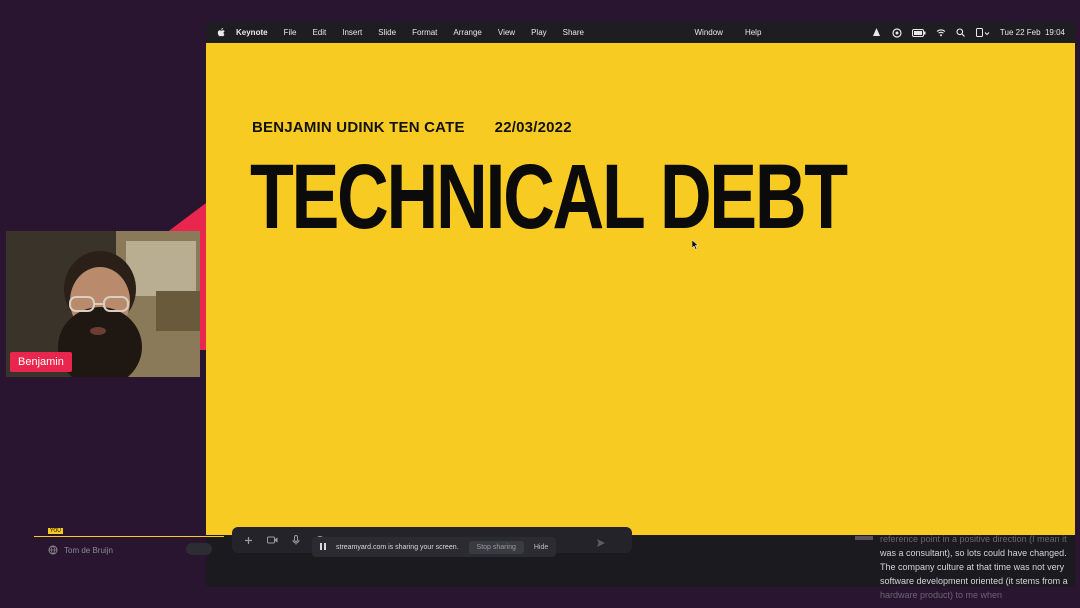 This screenshot has height=608, width=1080. Describe the element at coordinates (387, 32) in the screenshot. I see `menu-slide: Slide` at that location.